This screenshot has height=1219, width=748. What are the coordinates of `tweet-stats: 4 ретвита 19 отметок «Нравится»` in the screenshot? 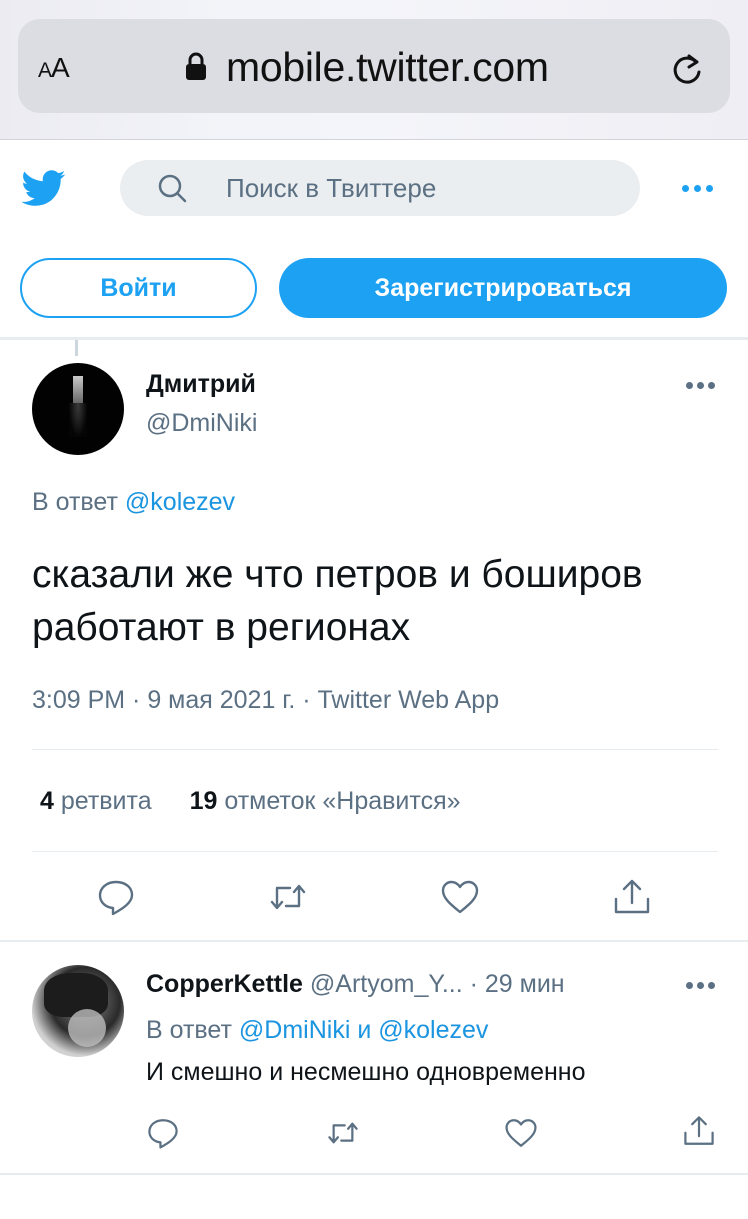 It's located at (250, 801).